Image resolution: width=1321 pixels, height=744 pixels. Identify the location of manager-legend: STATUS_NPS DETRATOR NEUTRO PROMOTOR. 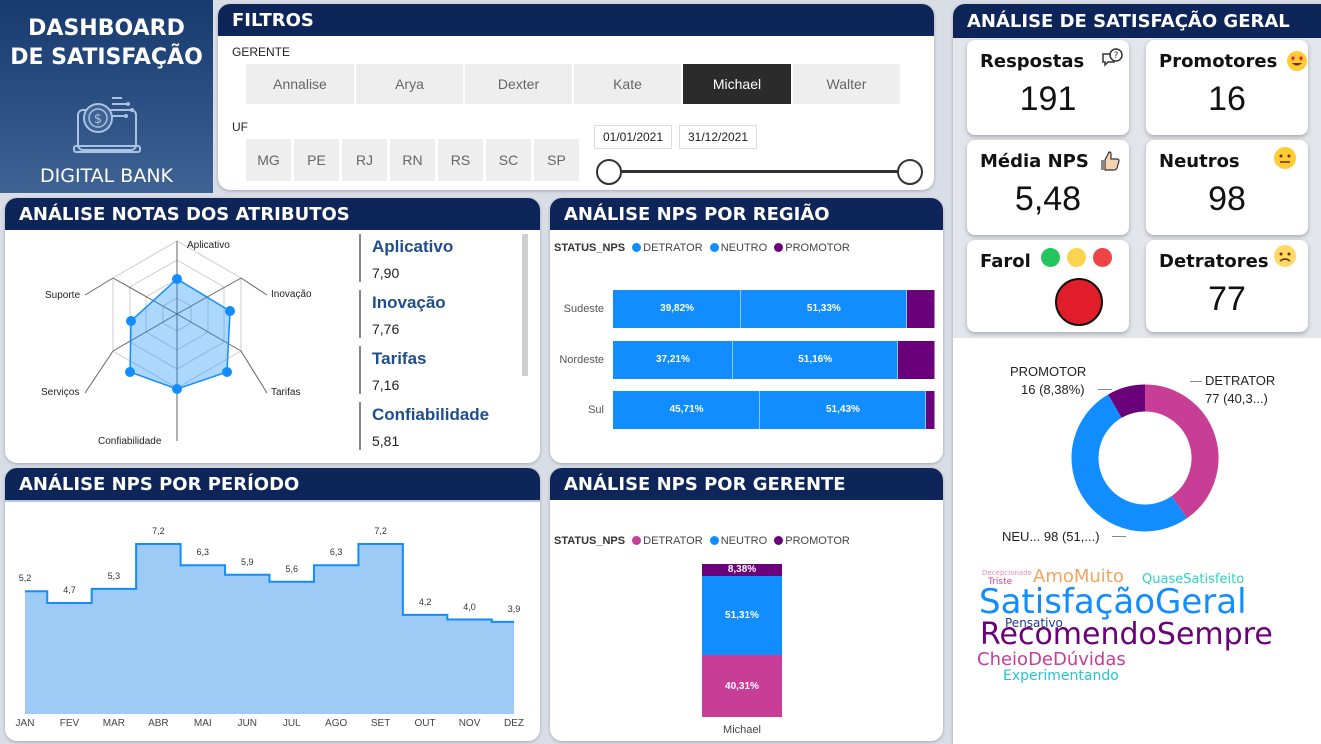
(702, 541).